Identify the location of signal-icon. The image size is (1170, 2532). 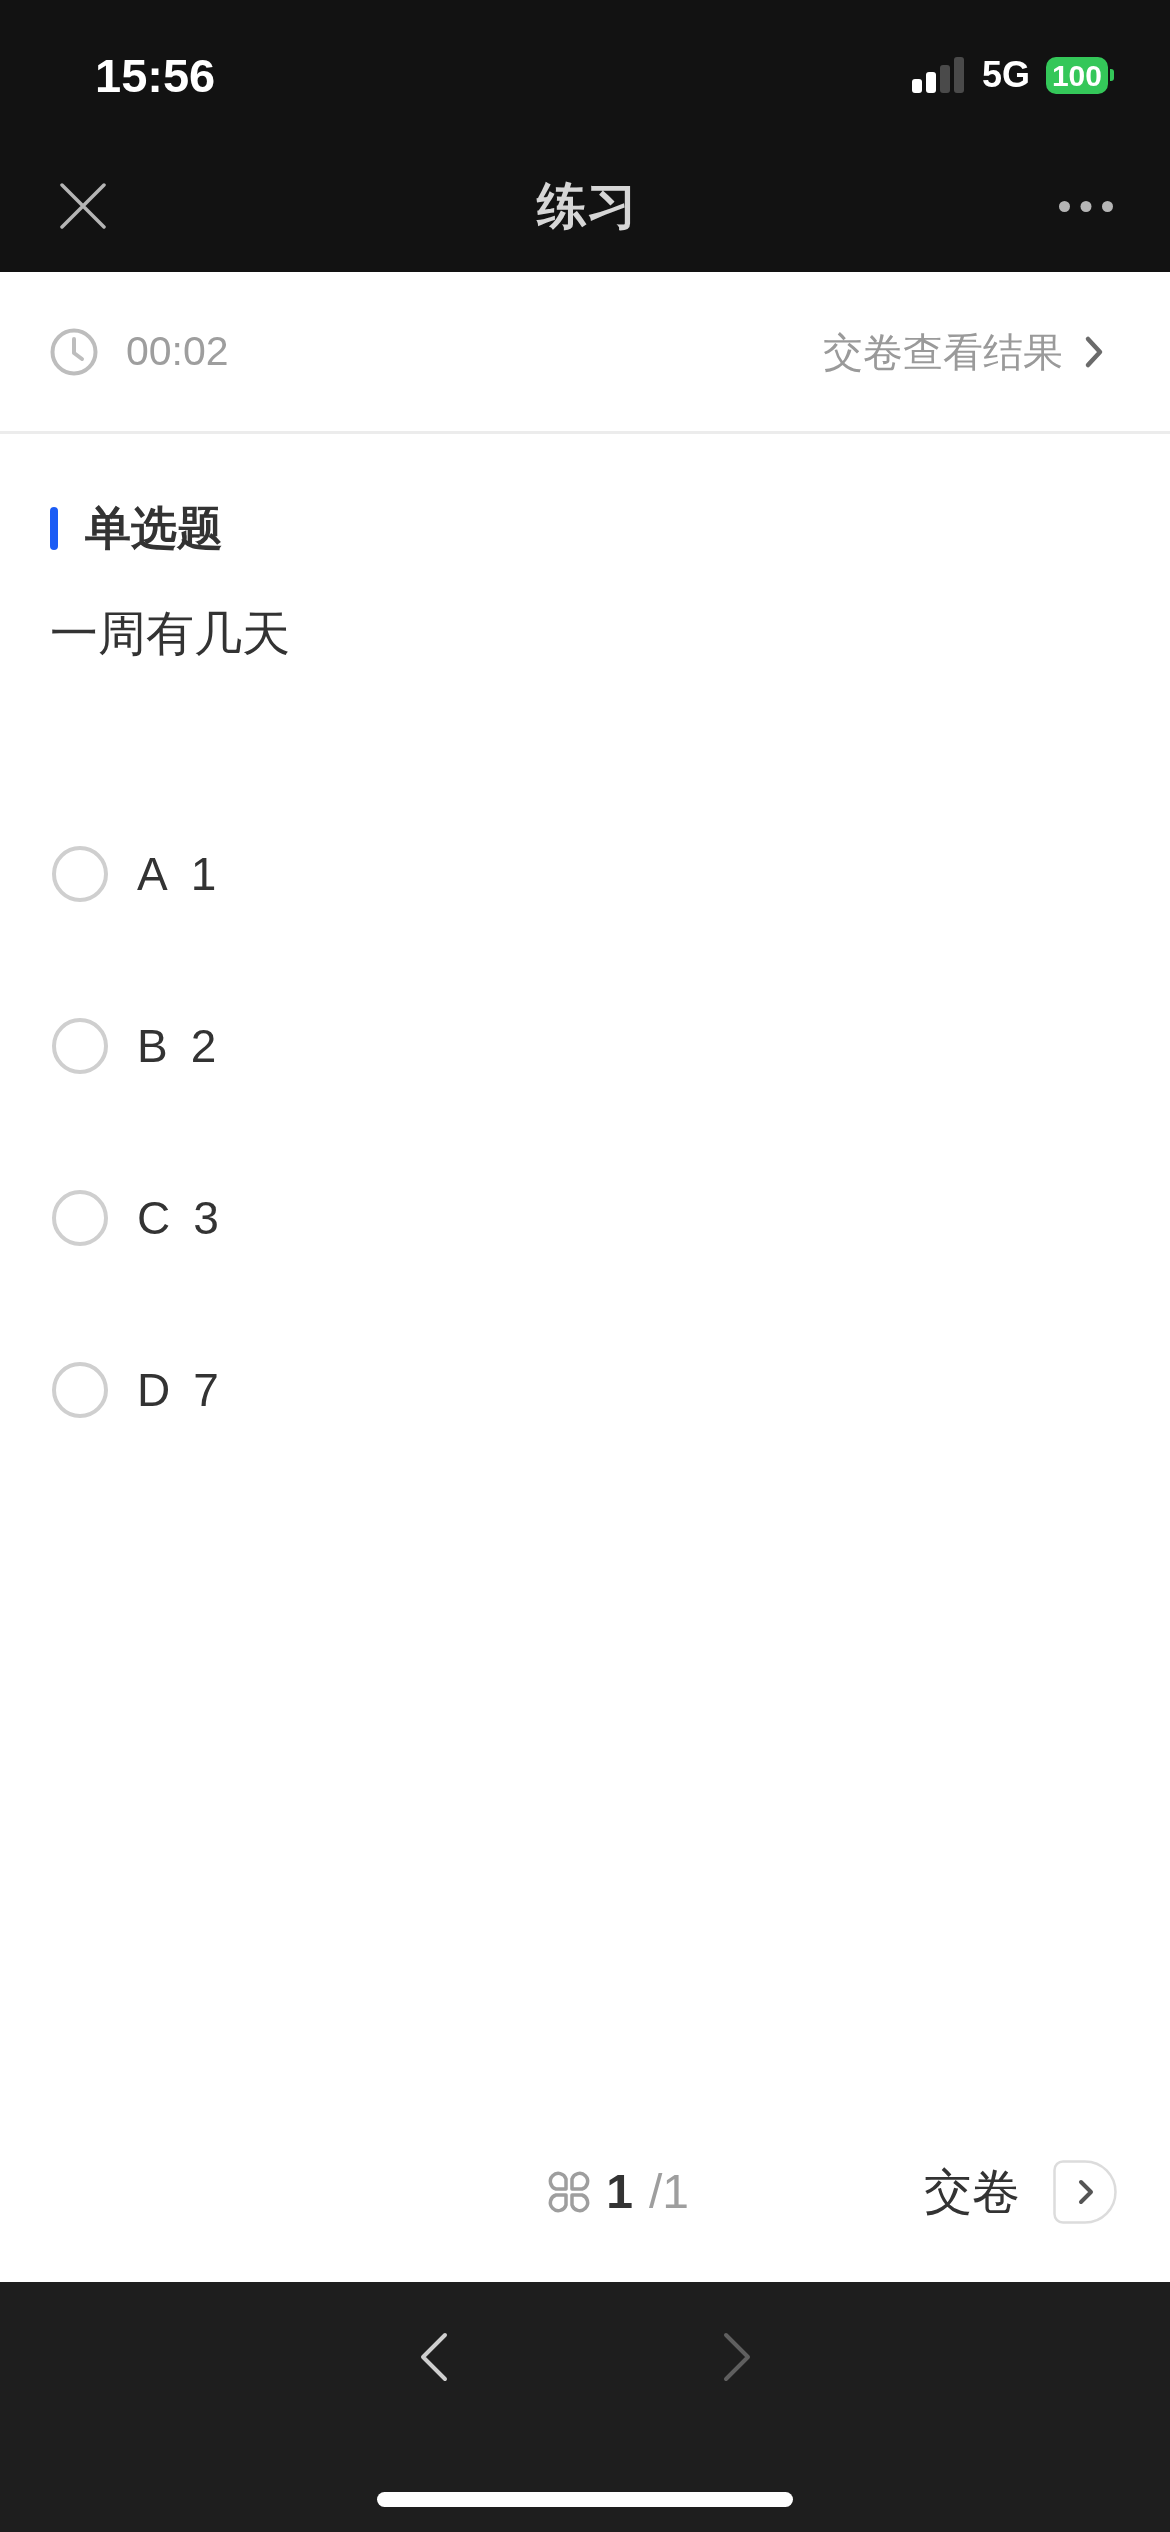
(938, 75).